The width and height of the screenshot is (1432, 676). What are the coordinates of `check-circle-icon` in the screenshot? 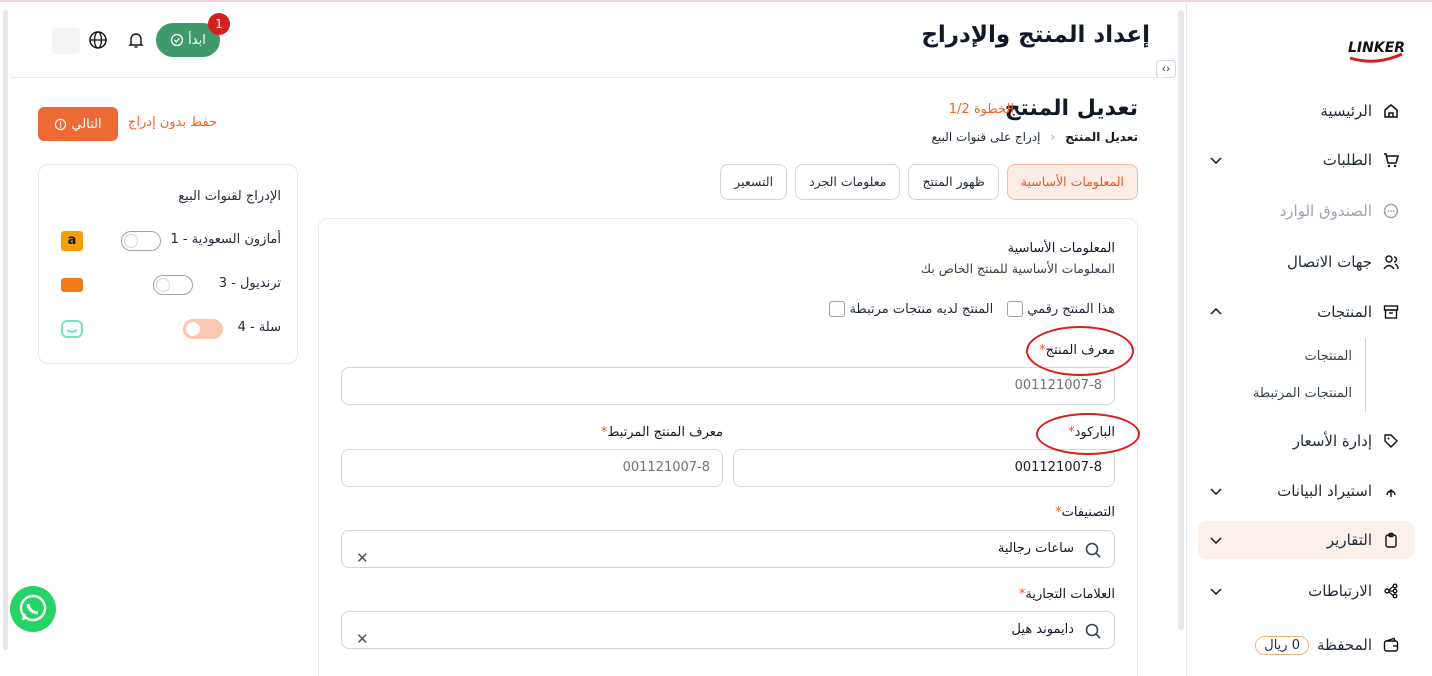 It's located at (177, 40).